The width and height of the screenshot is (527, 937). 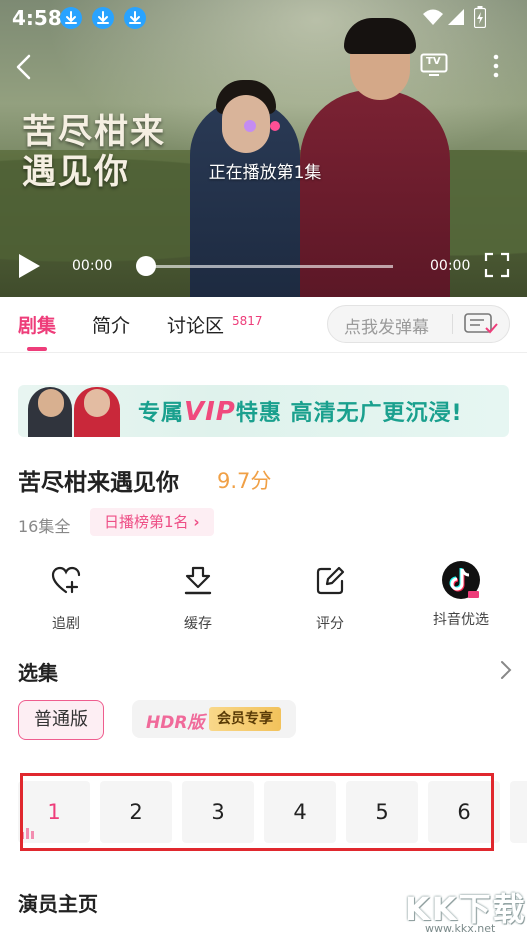 I want to click on danmu-placeholder: 点我发弹幕, so click(x=386, y=328).